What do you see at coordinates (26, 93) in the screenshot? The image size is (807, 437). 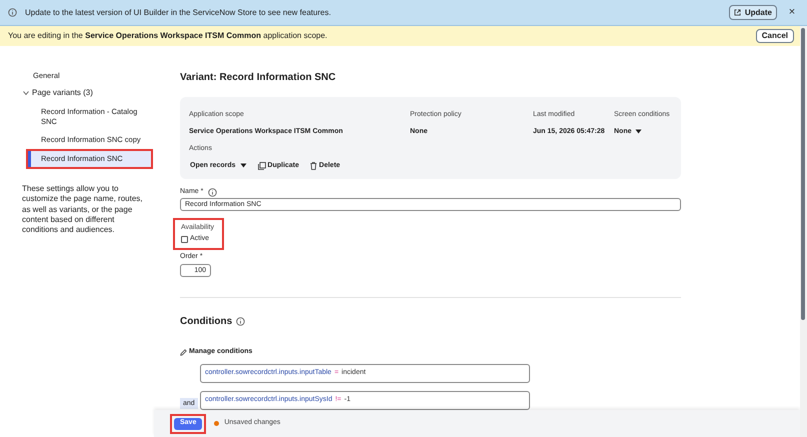 I see `chevron-icon` at bounding box center [26, 93].